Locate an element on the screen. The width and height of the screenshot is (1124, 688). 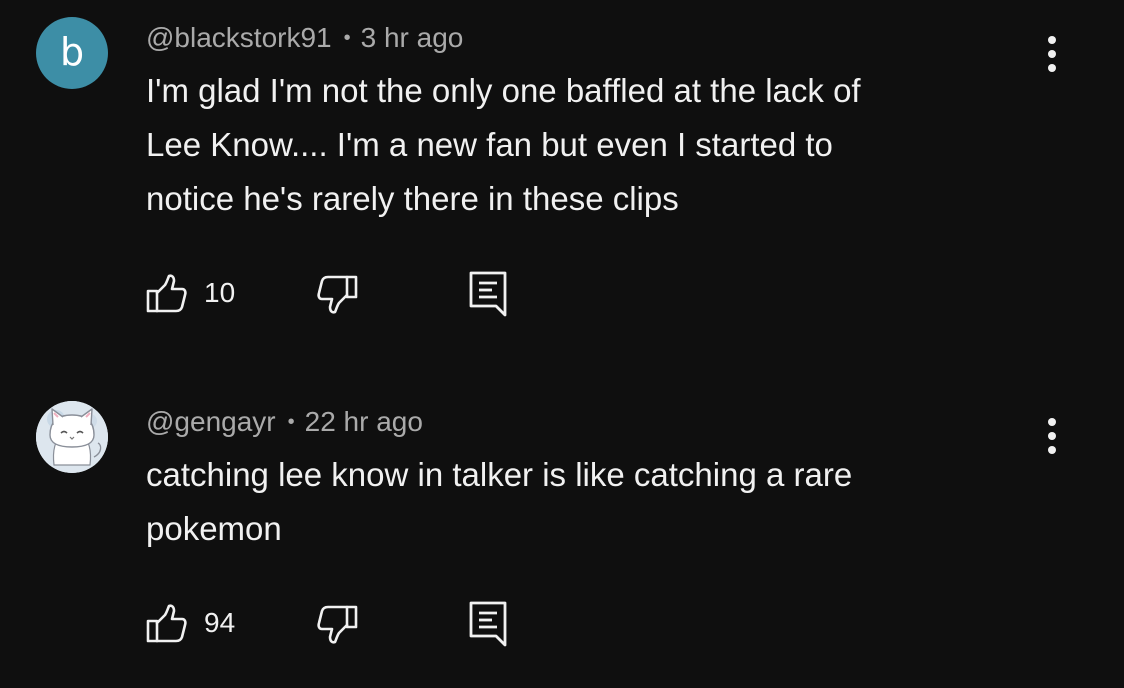
like-count: 94 is located at coordinates (220, 622).